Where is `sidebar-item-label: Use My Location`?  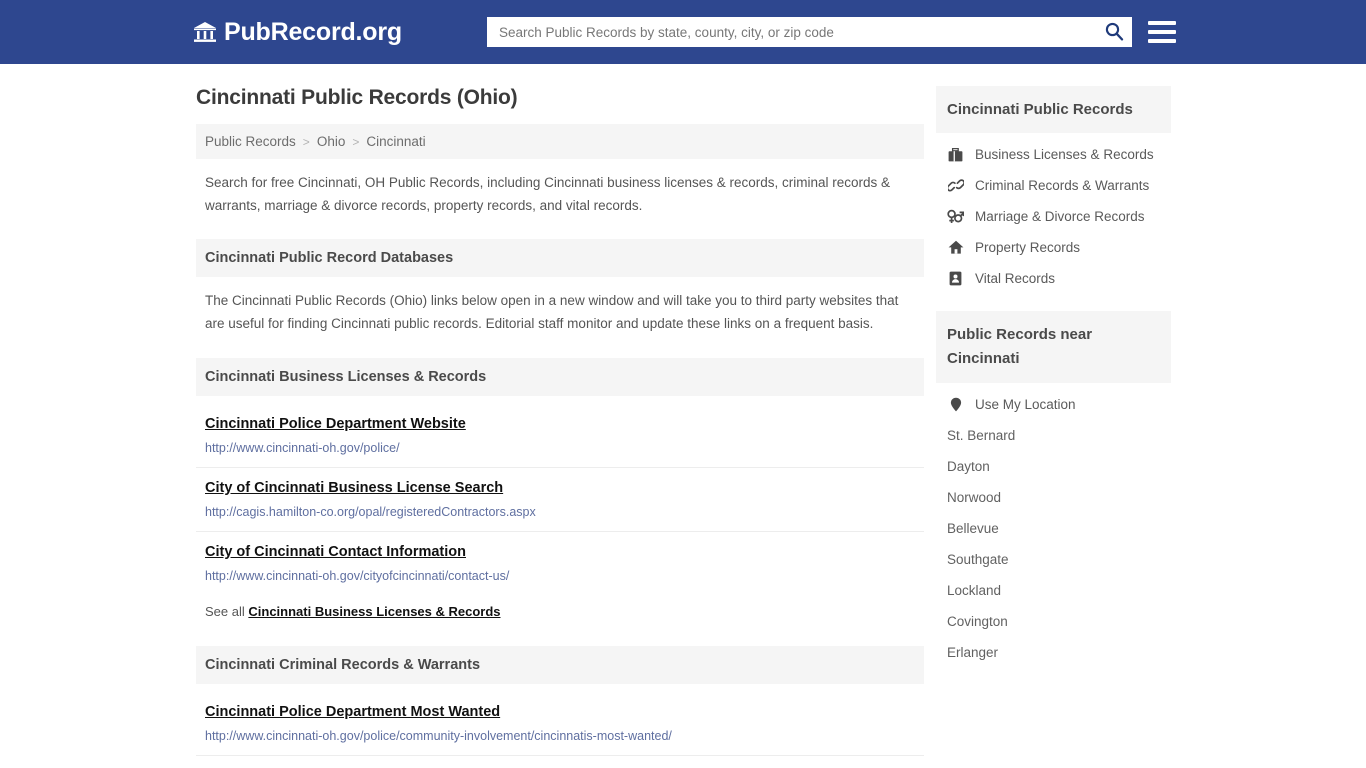 sidebar-item-label: Use My Location is located at coordinates (1025, 404).